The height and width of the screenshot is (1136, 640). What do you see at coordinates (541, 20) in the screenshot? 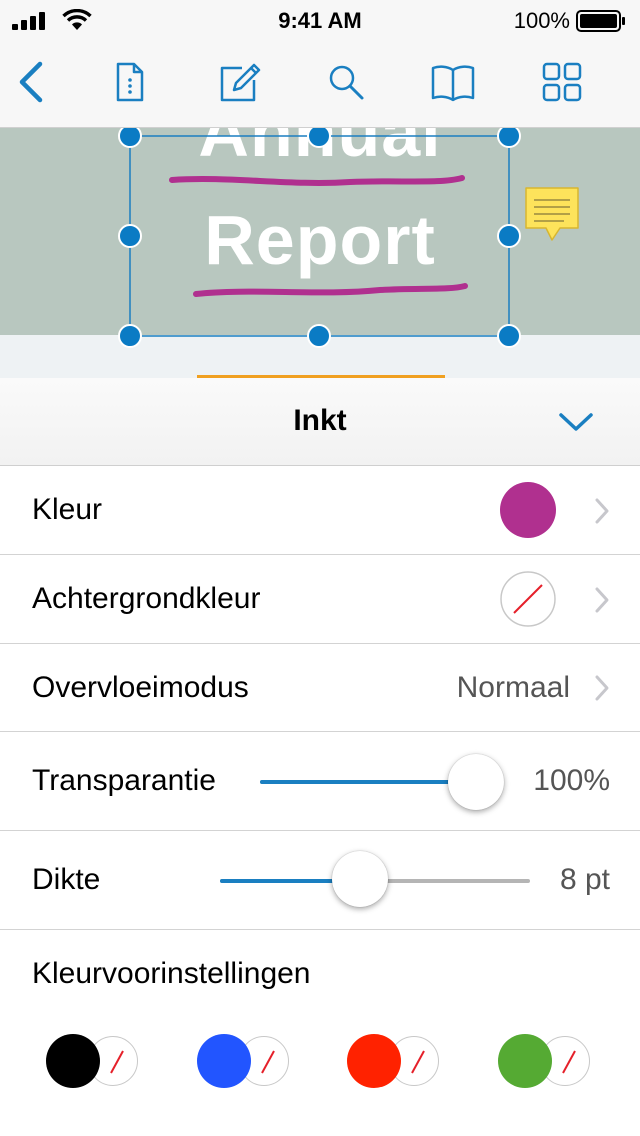
I see `battery-percent: 100%` at bounding box center [541, 20].